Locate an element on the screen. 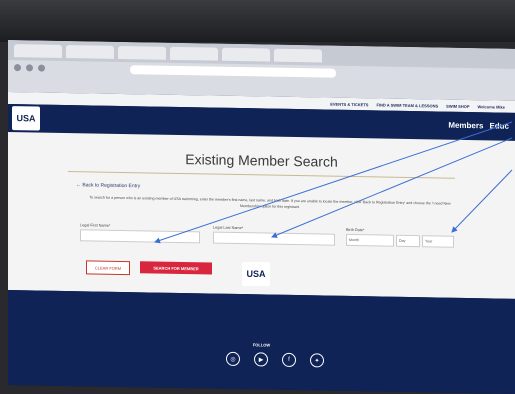 The height and width of the screenshot is (394, 515). nav-links: Members Educ is located at coordinates (478, 126).